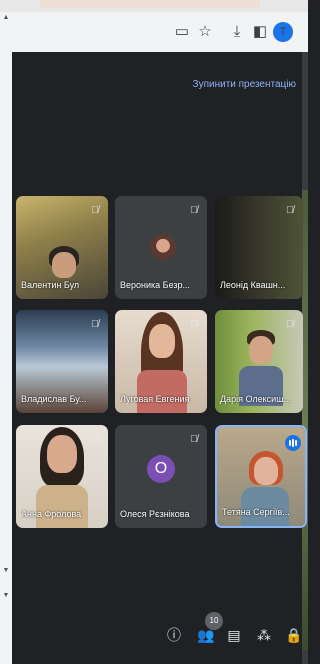  What do you see at coordinates (174, 635) in the screenshot?
I see `meeting-info-icon: ⓘ` at bounding box center [174, 635].